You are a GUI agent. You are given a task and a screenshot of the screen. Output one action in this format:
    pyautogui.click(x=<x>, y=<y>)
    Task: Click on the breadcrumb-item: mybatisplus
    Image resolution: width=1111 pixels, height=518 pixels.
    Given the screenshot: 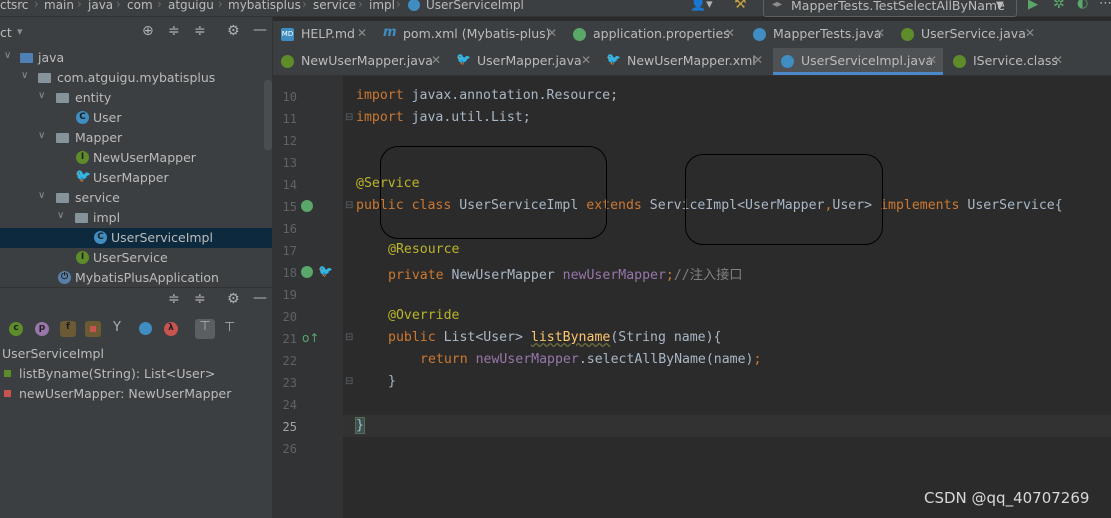 What is the action you would take?
    pyautogui.click(x=264, y=6)
    